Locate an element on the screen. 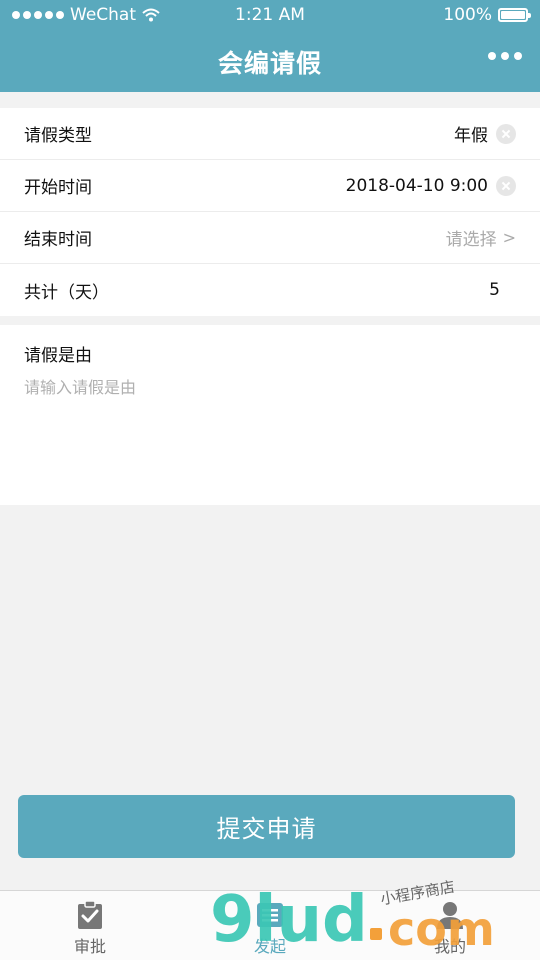 The image size is (540, 960). title-bar: 会编请假 is located at coordinates (270, 61).